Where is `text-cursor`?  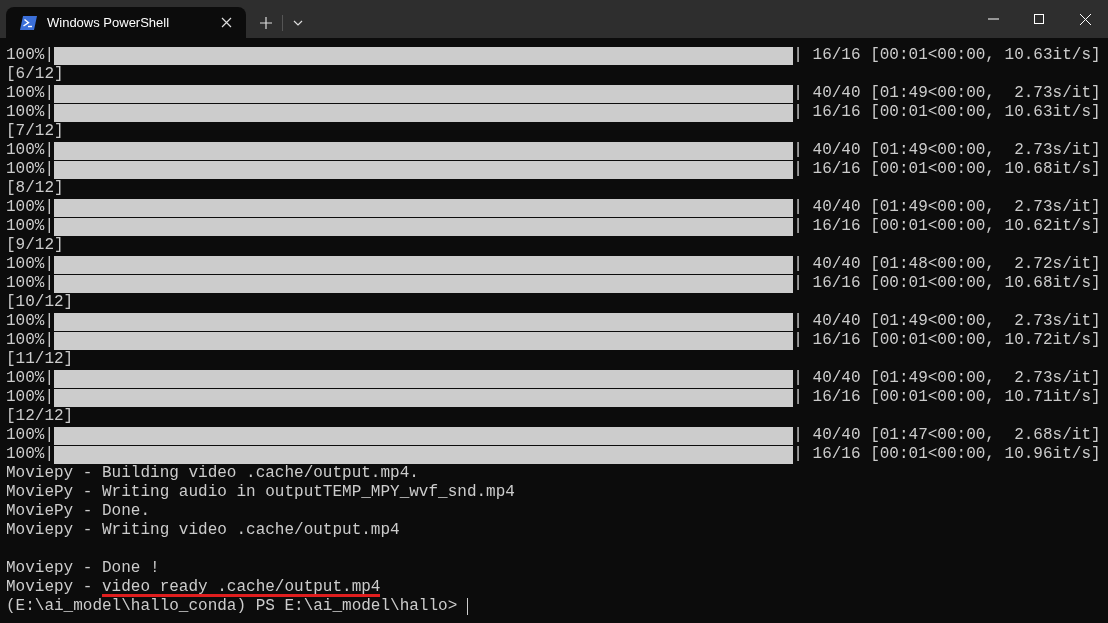 text-cursor is located at coordinates (468, 606).